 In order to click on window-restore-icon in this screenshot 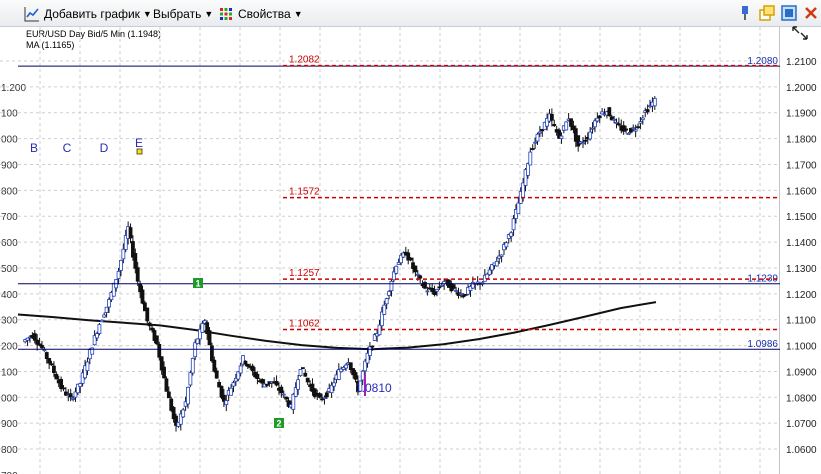, I will do `click(767, 13)`.